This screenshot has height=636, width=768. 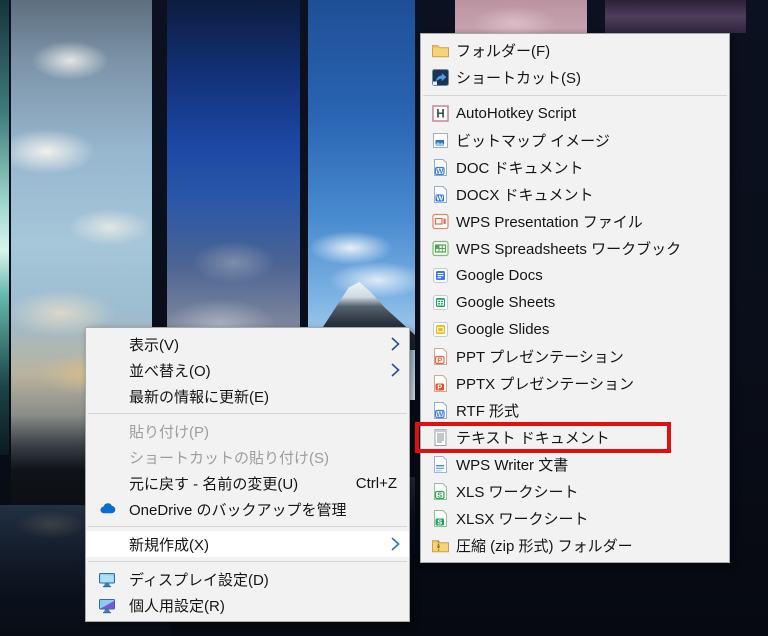 What do you see at coordinates (4, 227) in the screenshot?
I see `wallpaper-strip-teal` at bounding box center [4, 227].